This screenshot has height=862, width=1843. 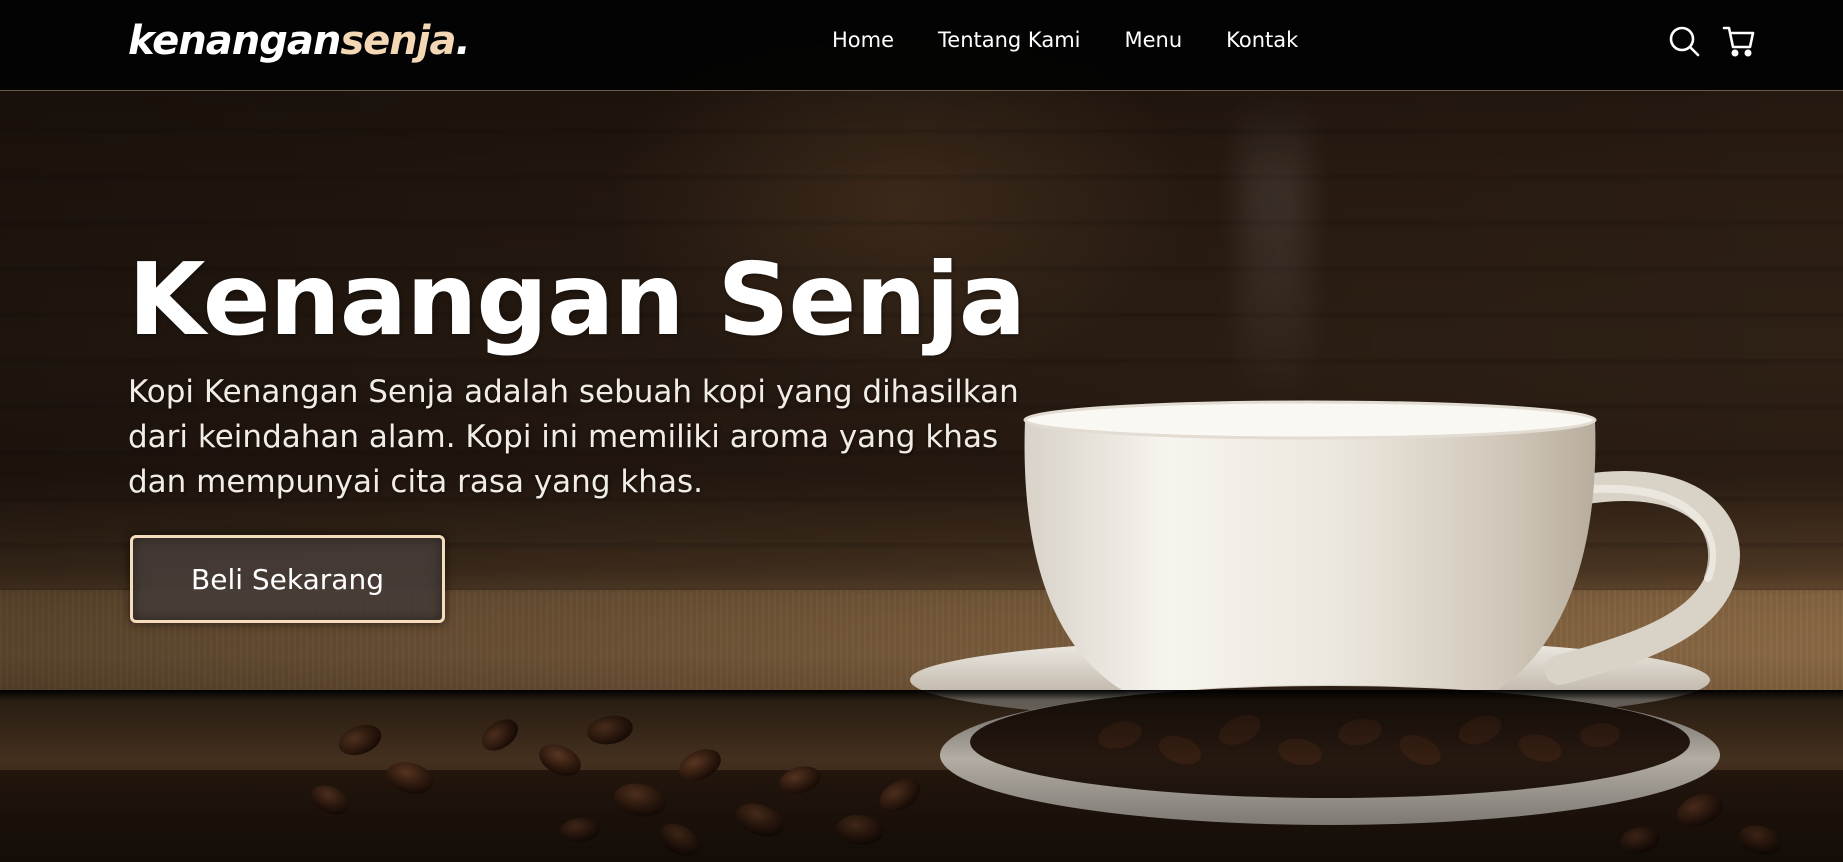 I want to click on logo: kenangansenja., so click(x=299, y=41).